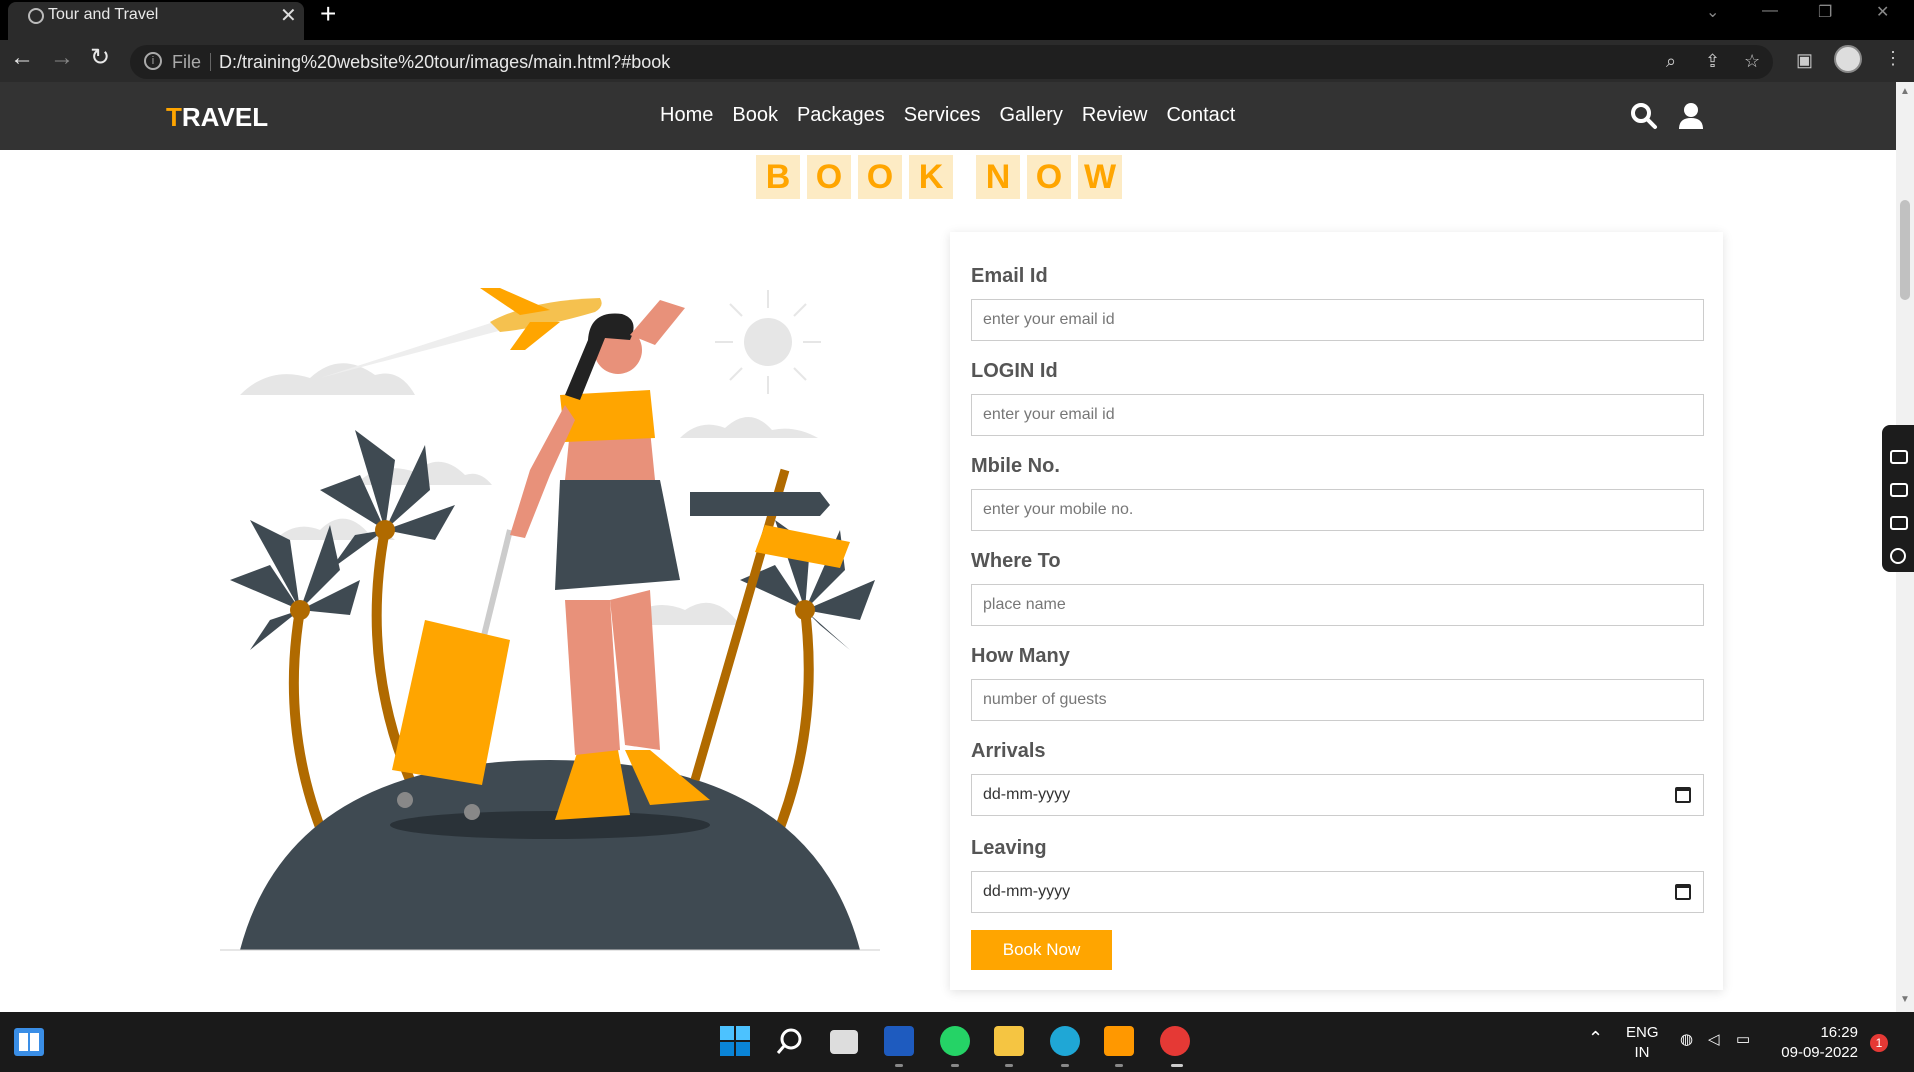 Image resolution: width=1914 pixels, height=1072 pixels. Describe the element at coordinates (1337, 892) in the screenshot. I see `leaving-date-field: dd-mm-yyyy` at that location.